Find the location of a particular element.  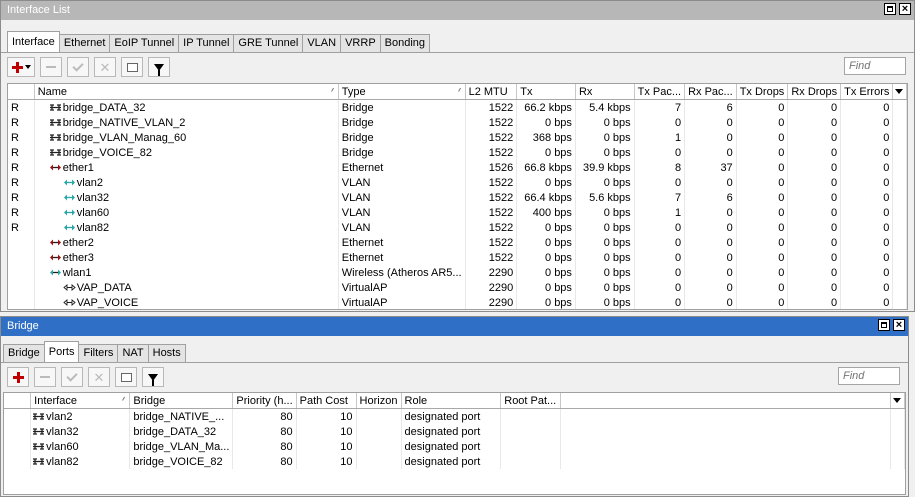

interface-list-titlebar: Interface List × is located at coordinates (457, 10).